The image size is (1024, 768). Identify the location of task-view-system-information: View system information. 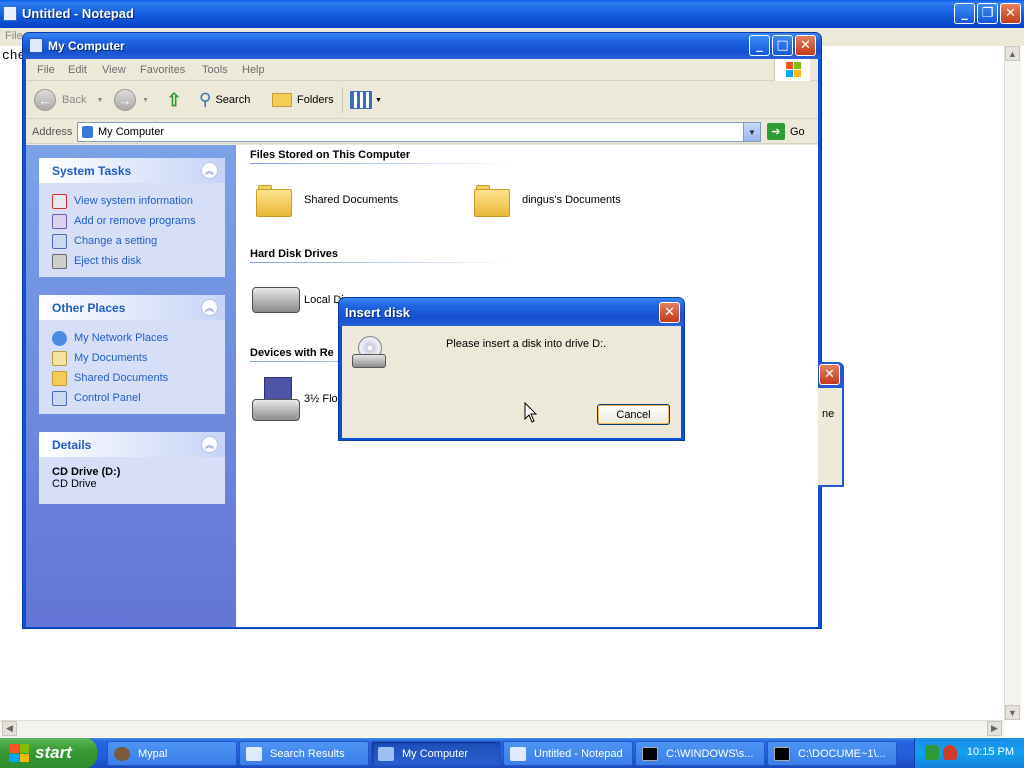
(138, 201).